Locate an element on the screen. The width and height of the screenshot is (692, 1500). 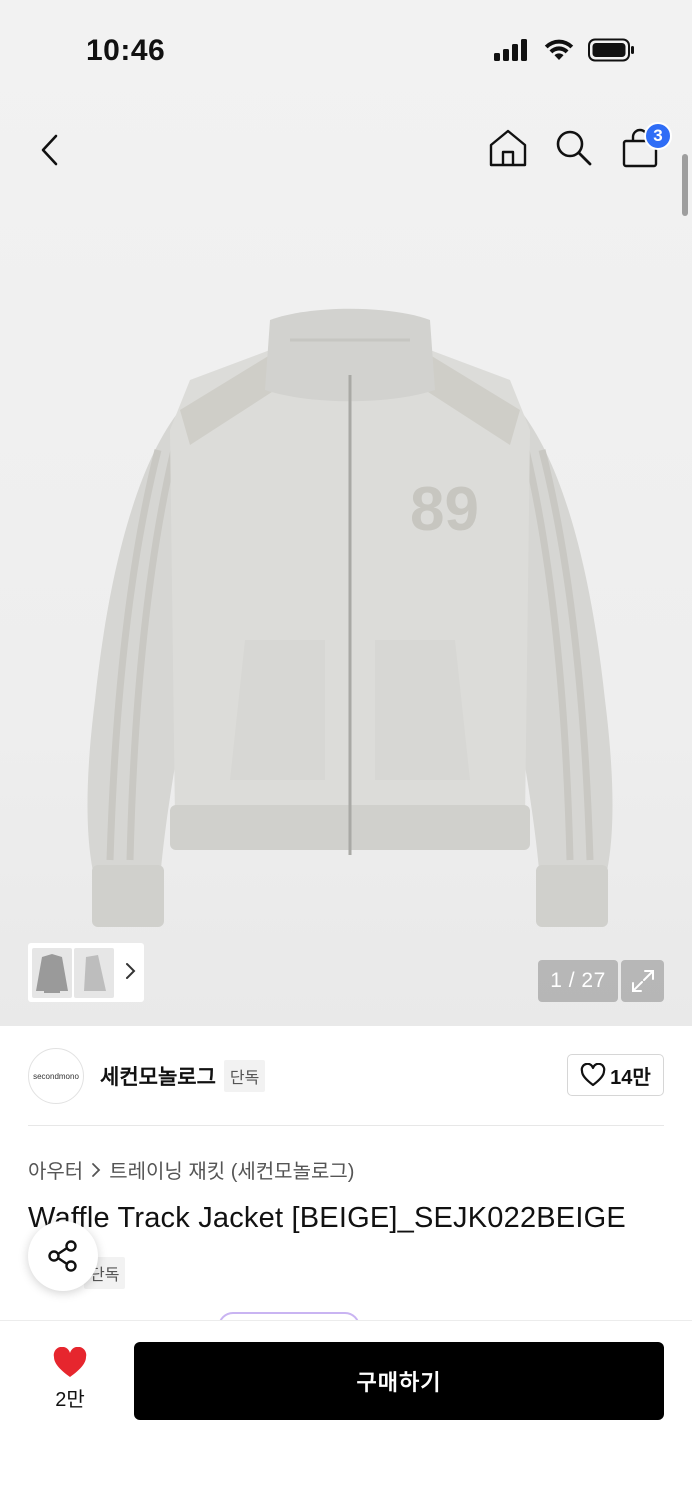
home-button is located at coordinates (508, 148).